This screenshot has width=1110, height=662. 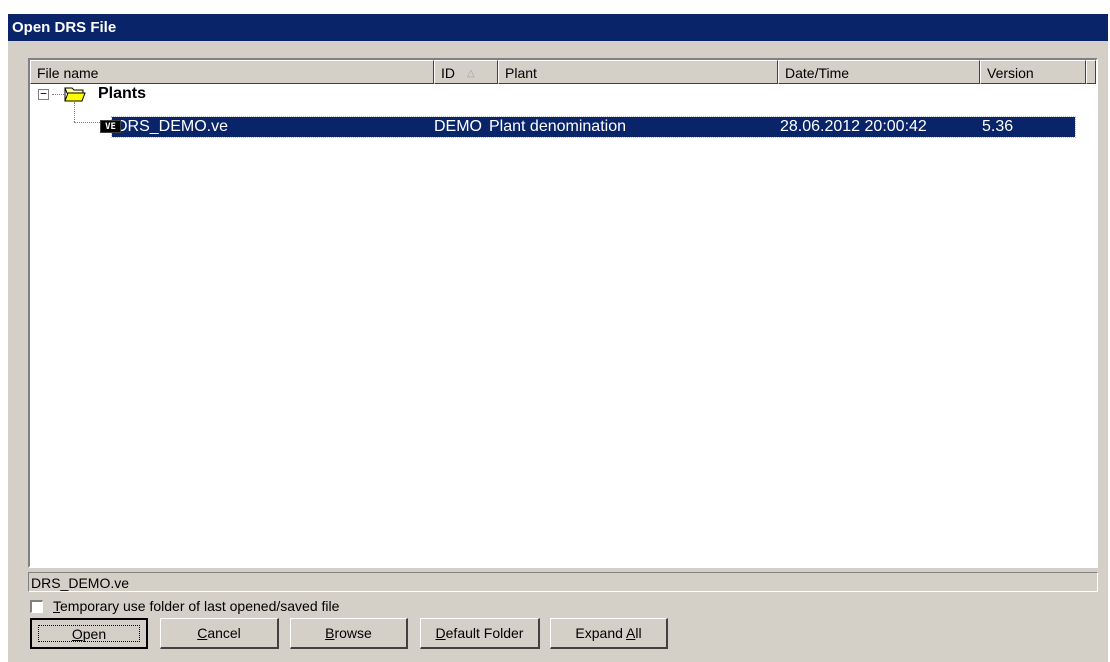 I want to click on tree-folder-label: Plants, so click(x=122, y=94).